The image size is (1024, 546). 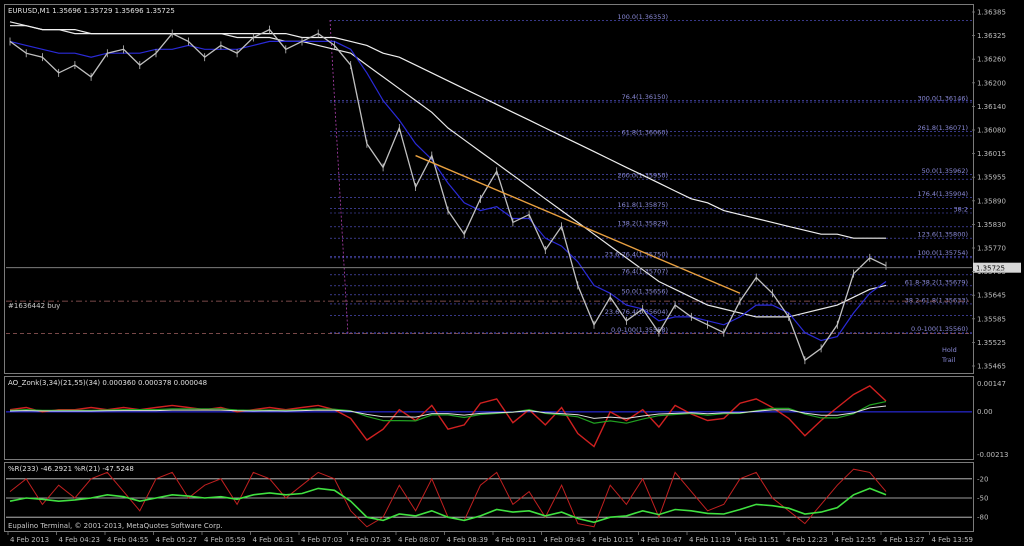 I want to click on fib-level-label: 161.8(1.35875), so click(x=642, y=205).